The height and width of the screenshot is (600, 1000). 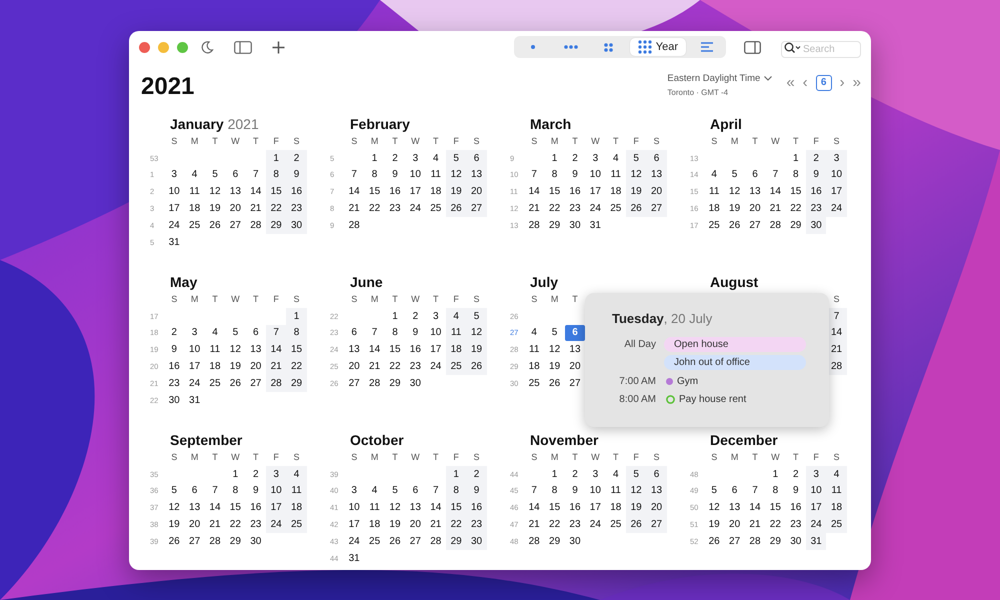 I want to click on timezone-dropdown: Eastern Daylight Time, so click(x=719, y=78).